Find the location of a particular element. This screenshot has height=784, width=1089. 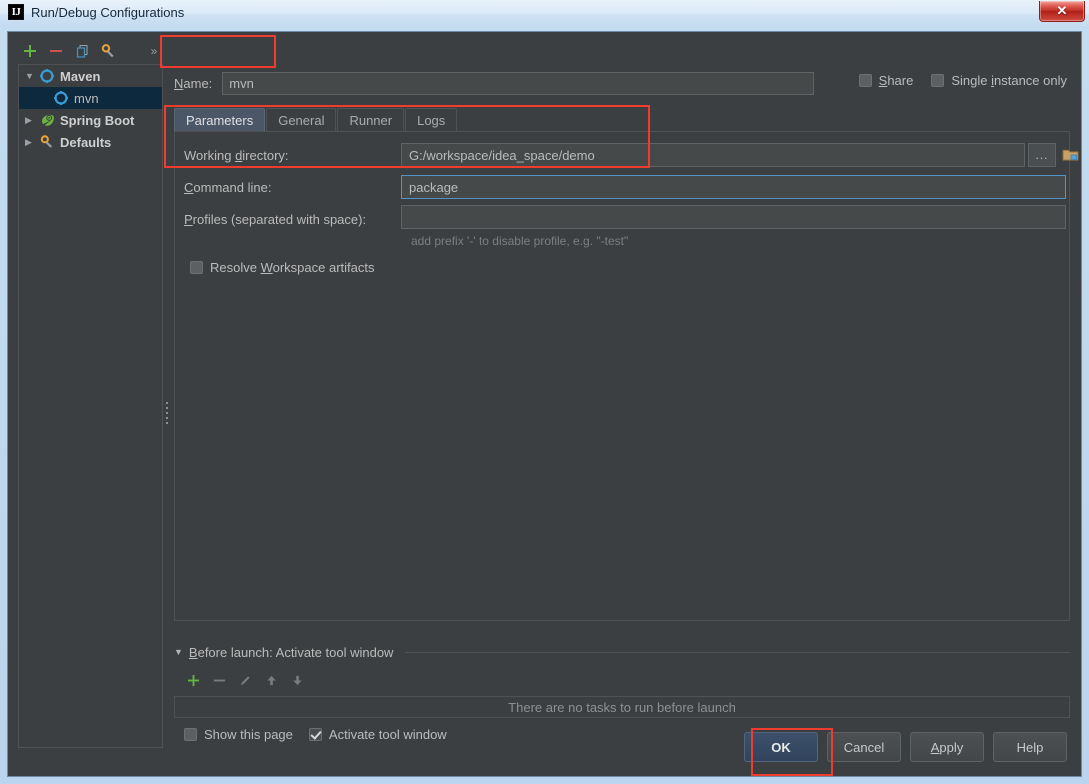

configurations-tree: ▼ Maven mvn ▶ Spring Boot ▶ Defaults is located at coordinates (90, 406).